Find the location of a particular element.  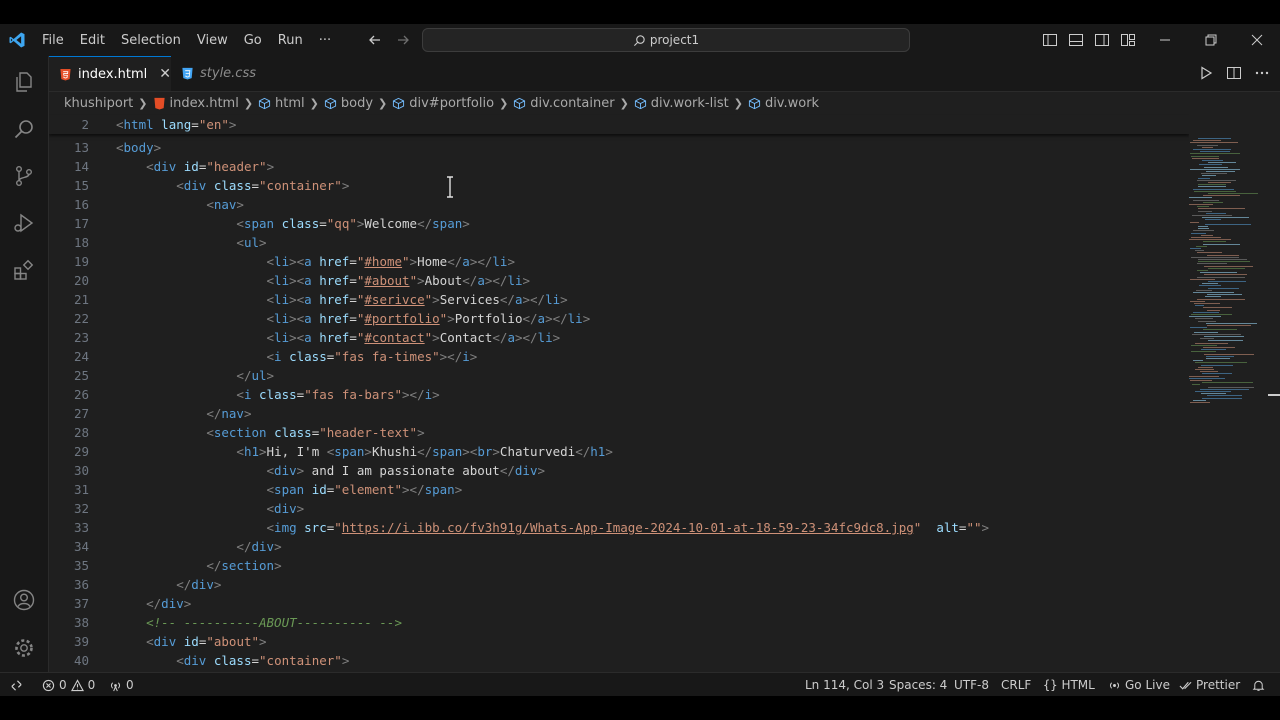

code-line: 32 <div> is located at coordinates (619, 508).